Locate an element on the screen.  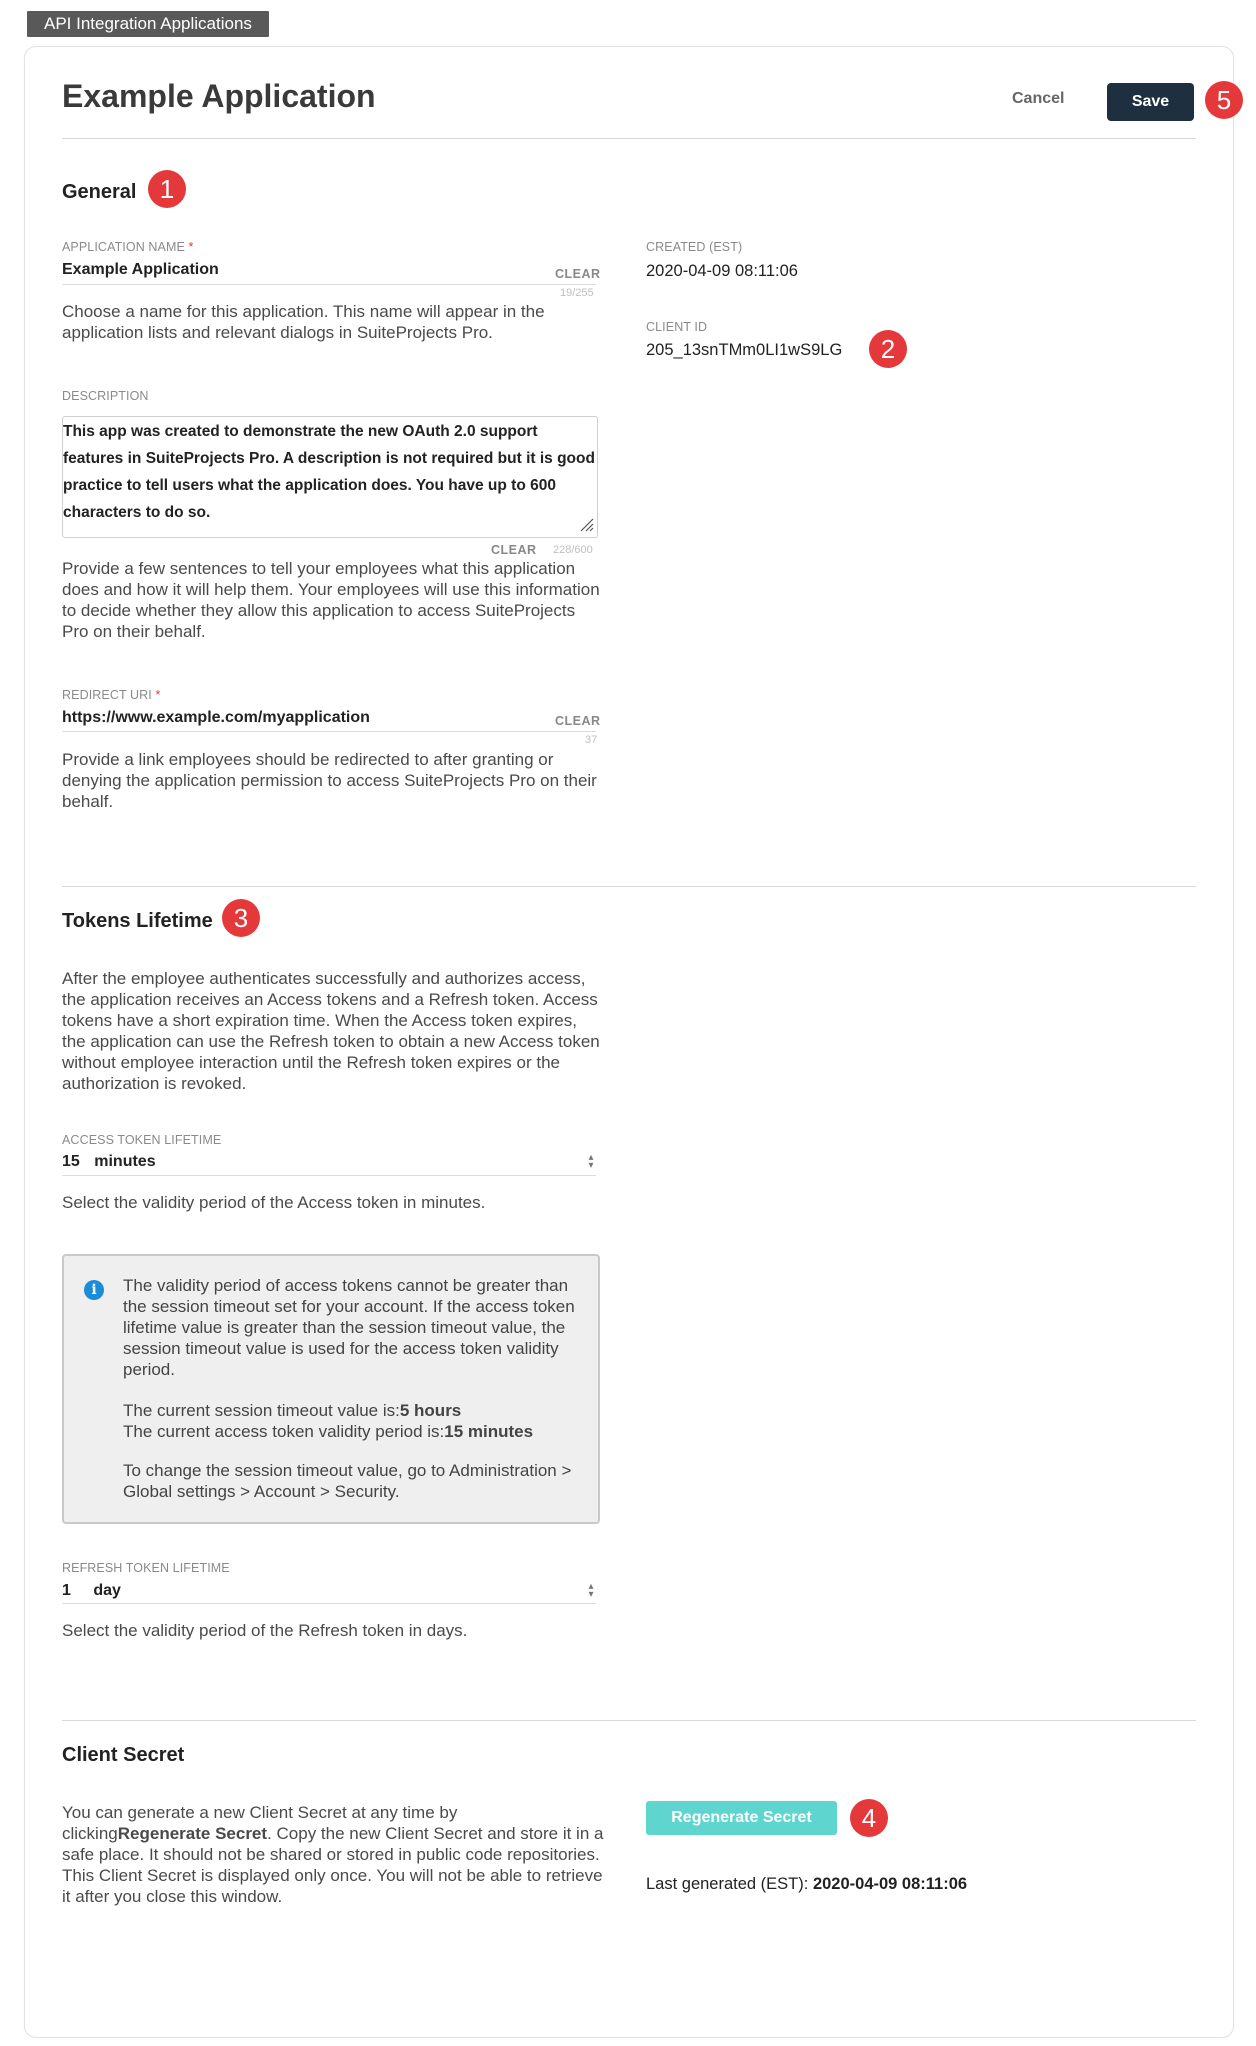
session-timeout-label: The current session timeout value is: is located at coordinates (261, 1410).